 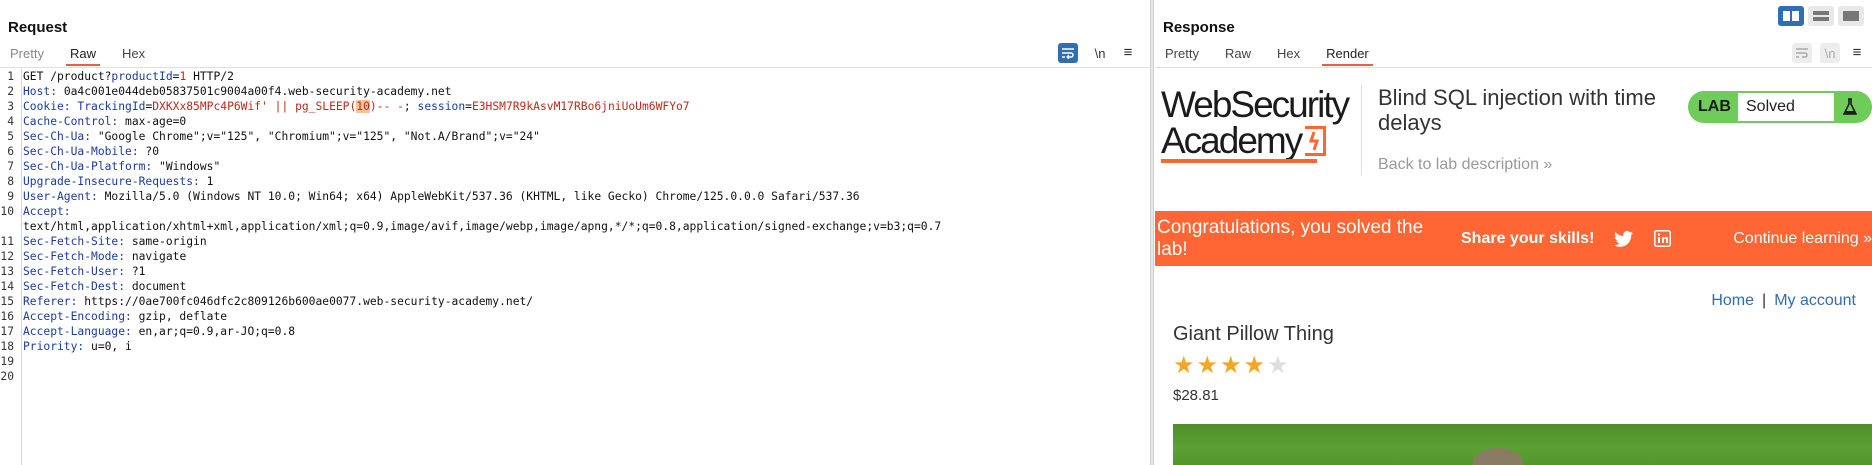 What do you see at coordinates (10, 196) in the screenshot?
I see `line-number: 9` at bounding box center [10, 196].